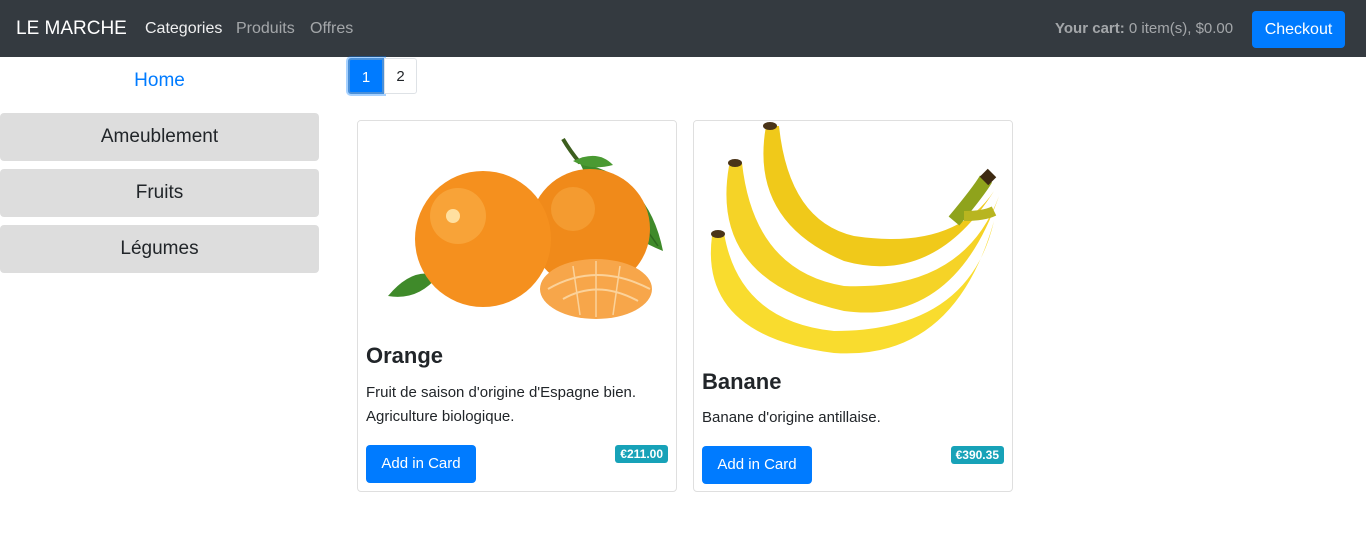 The width and height of the screenshot is (1366, 559). Describe the element at coordinates (517, 223) in the screenshot. I see `orange-fruit-image` at that location.